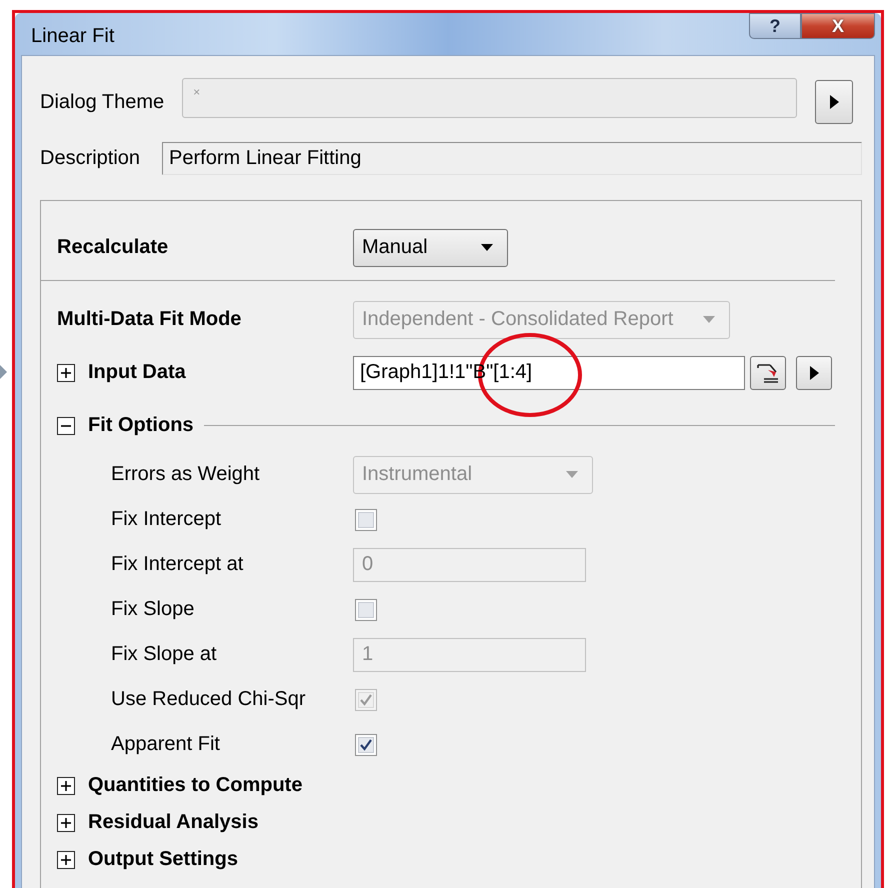 The height and width of the screenshot is (888, 886). What do you see at coordinates (164, 654) in the screenshot?
I see `option-label: Fix Slope at` at bounding box center [164, 654].